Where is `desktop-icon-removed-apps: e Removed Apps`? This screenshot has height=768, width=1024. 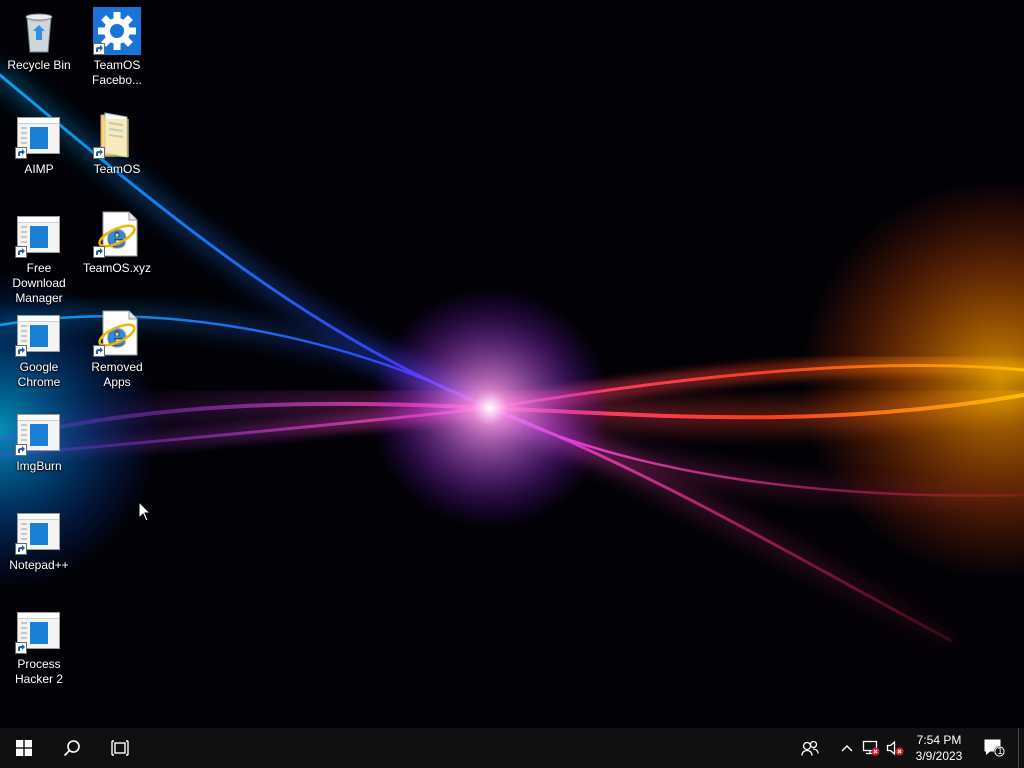 desktop-icon-removed-apps: e Removed Apps is located at coordinates (117, 349).